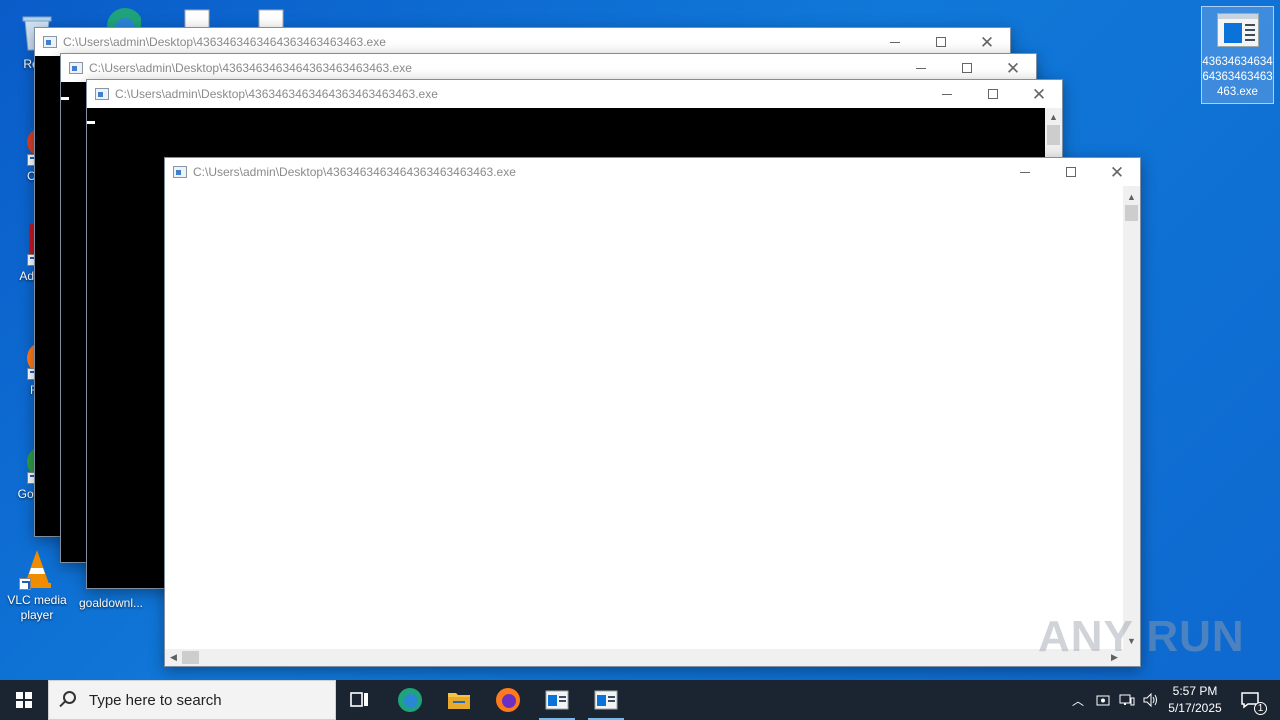 The image size is (1280, 720). Describe the element at coordinates (1195, 708) in the screenshot. I see `clock-date: 5/17/2025` at that location.